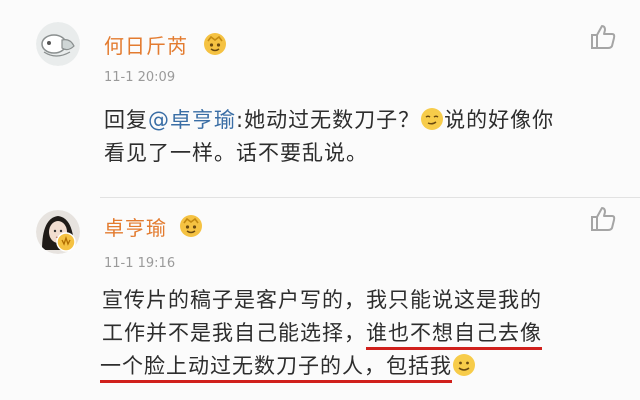  Describe the element at coordinates (276, 368) in the screenshot. I see `highlighted-text: 一个脸上动过无数刀子的人，包括我` at that location.